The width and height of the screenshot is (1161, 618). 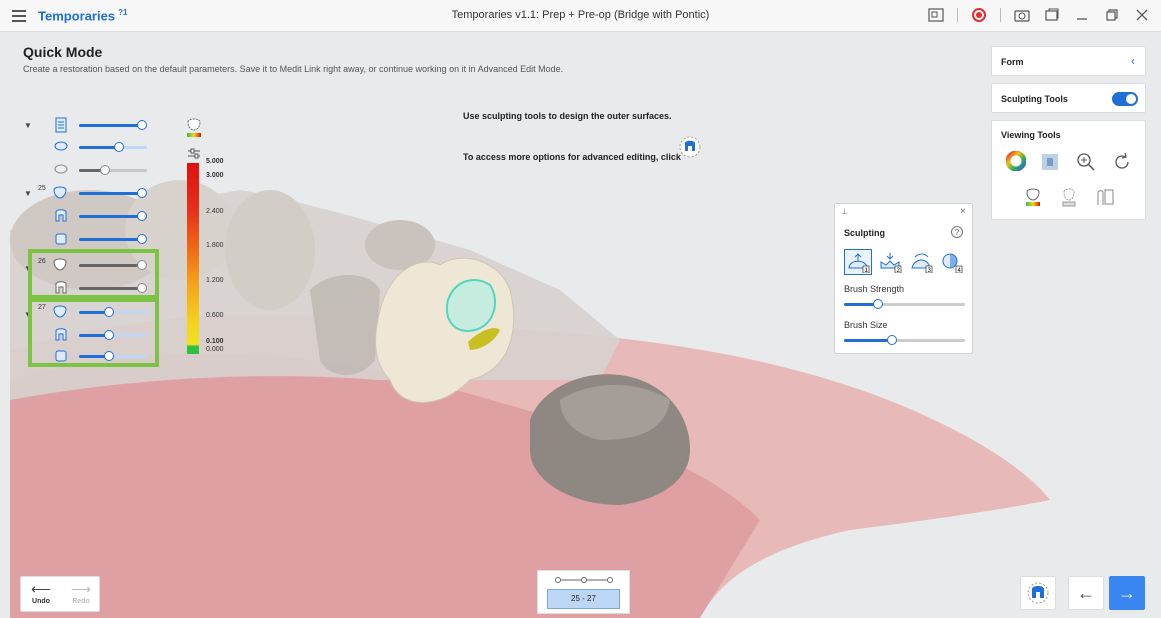 What do you see at coordinates (1016, 161) in the screenshot?
I see `color-wheel-icon` at bounding box center [1016, 161].